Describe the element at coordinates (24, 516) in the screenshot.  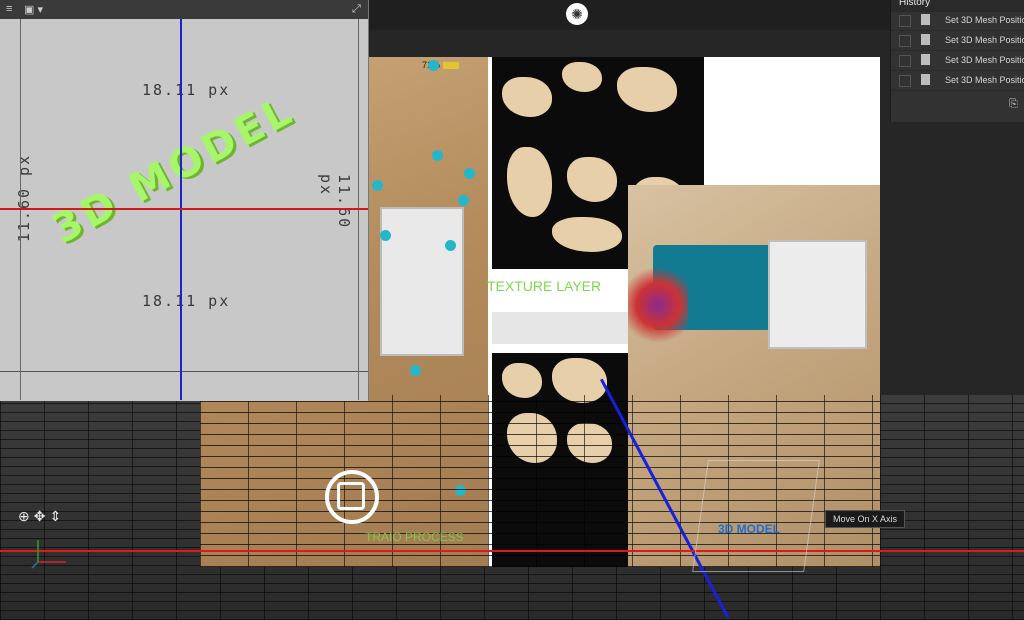
I see `orbit-tool-icon: ⊕` at that location.